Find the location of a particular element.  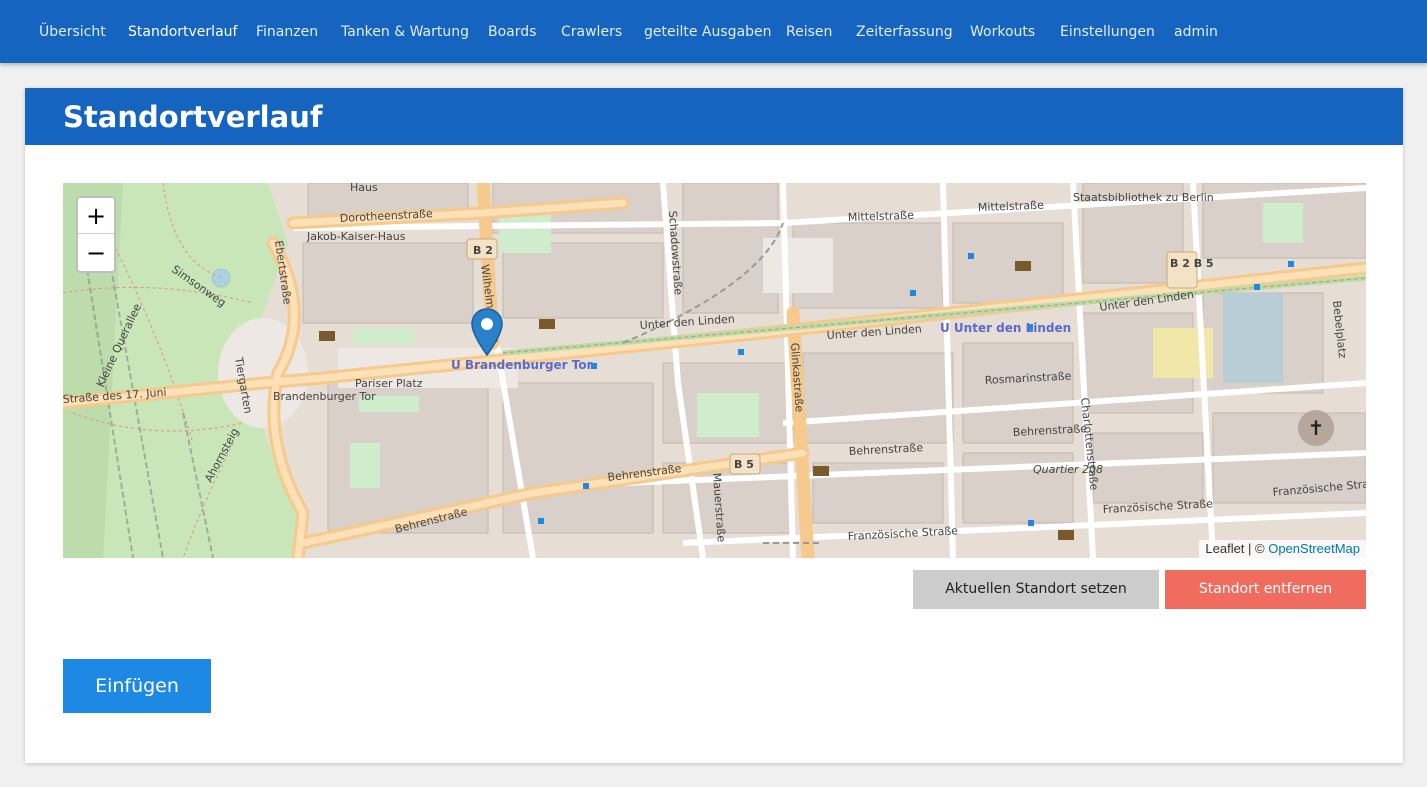

zoom-control: + − is located at coordinates (96, 234).